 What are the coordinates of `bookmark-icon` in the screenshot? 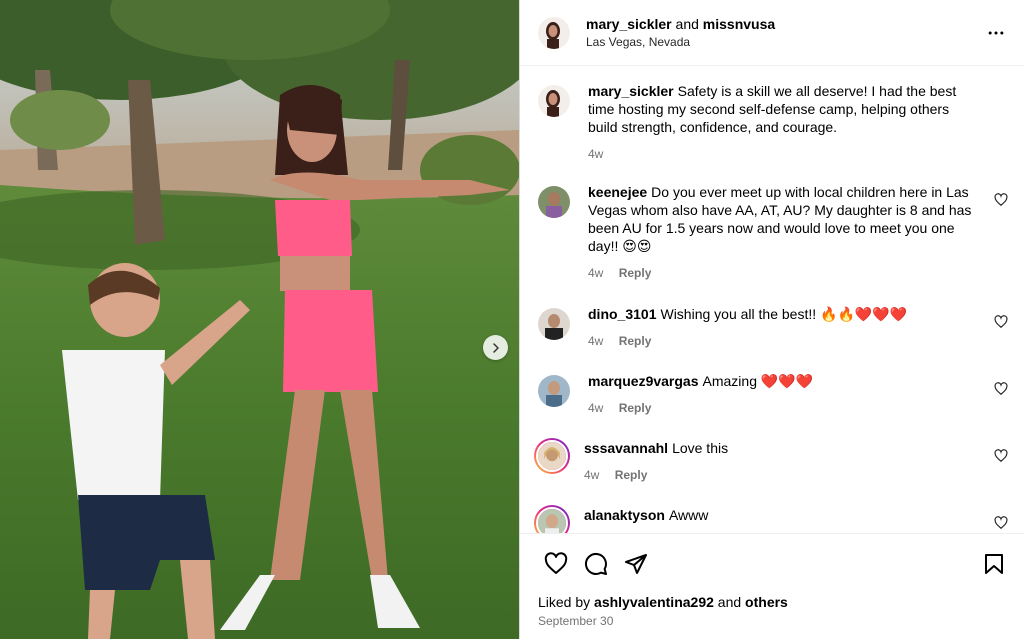 It's located at (994, 563).